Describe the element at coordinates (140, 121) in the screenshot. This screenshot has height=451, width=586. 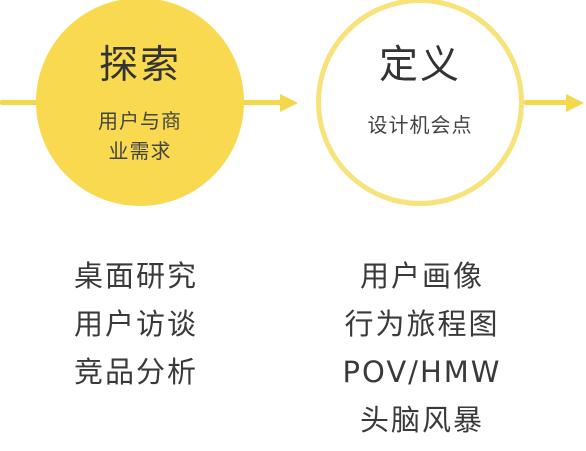
I see `stage-explore-desc-line1: 用户与商` at that location.